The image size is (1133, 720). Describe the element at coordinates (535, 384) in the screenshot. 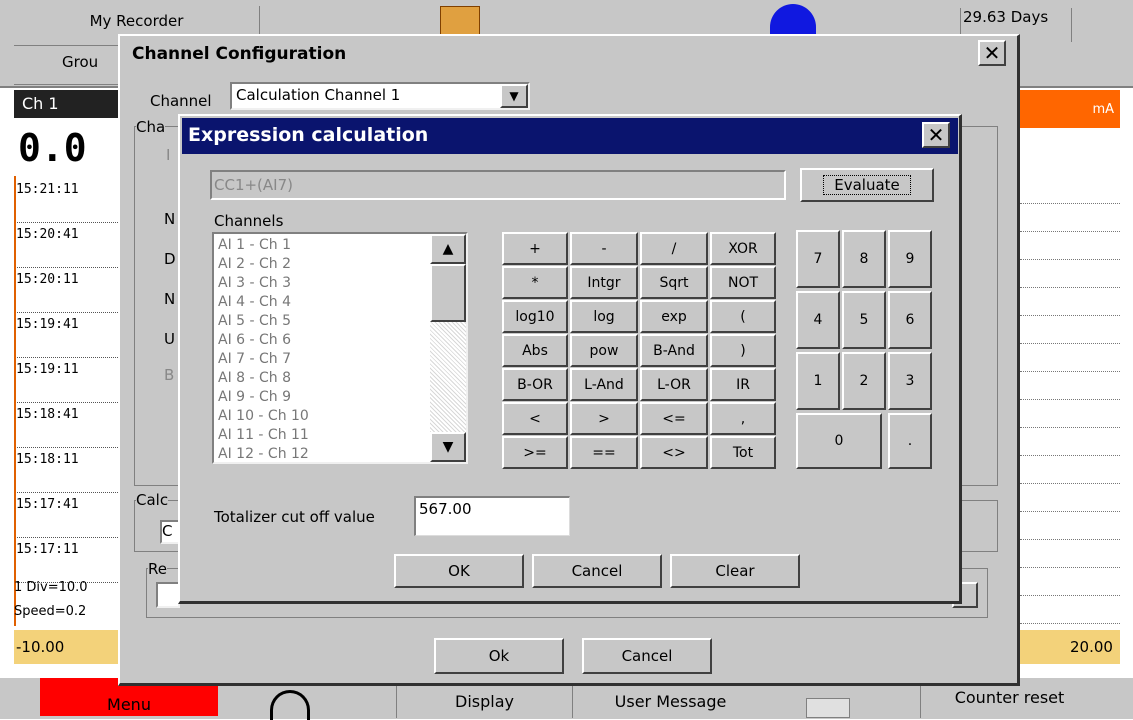

I see `operator-button: B-OR` at that location.